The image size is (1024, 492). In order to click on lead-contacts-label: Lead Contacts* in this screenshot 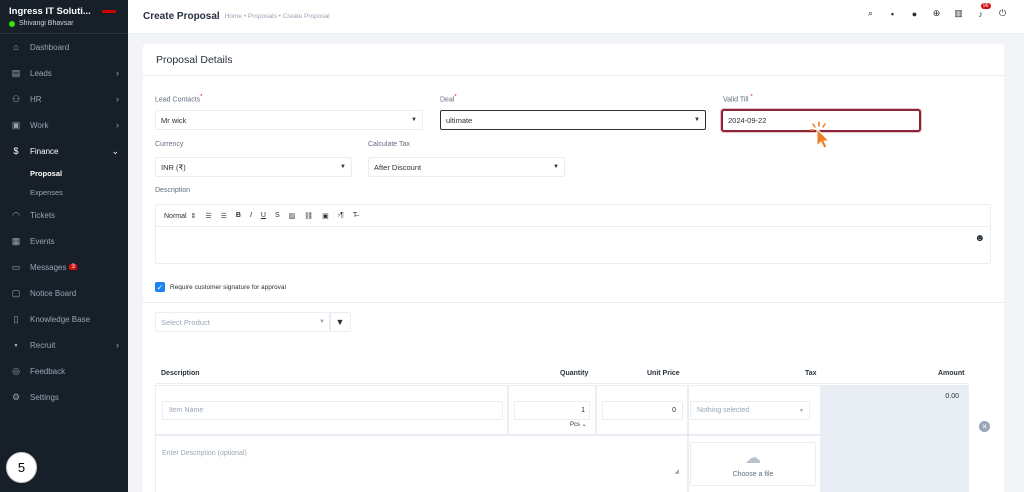, I will do `click(179, 99)`.